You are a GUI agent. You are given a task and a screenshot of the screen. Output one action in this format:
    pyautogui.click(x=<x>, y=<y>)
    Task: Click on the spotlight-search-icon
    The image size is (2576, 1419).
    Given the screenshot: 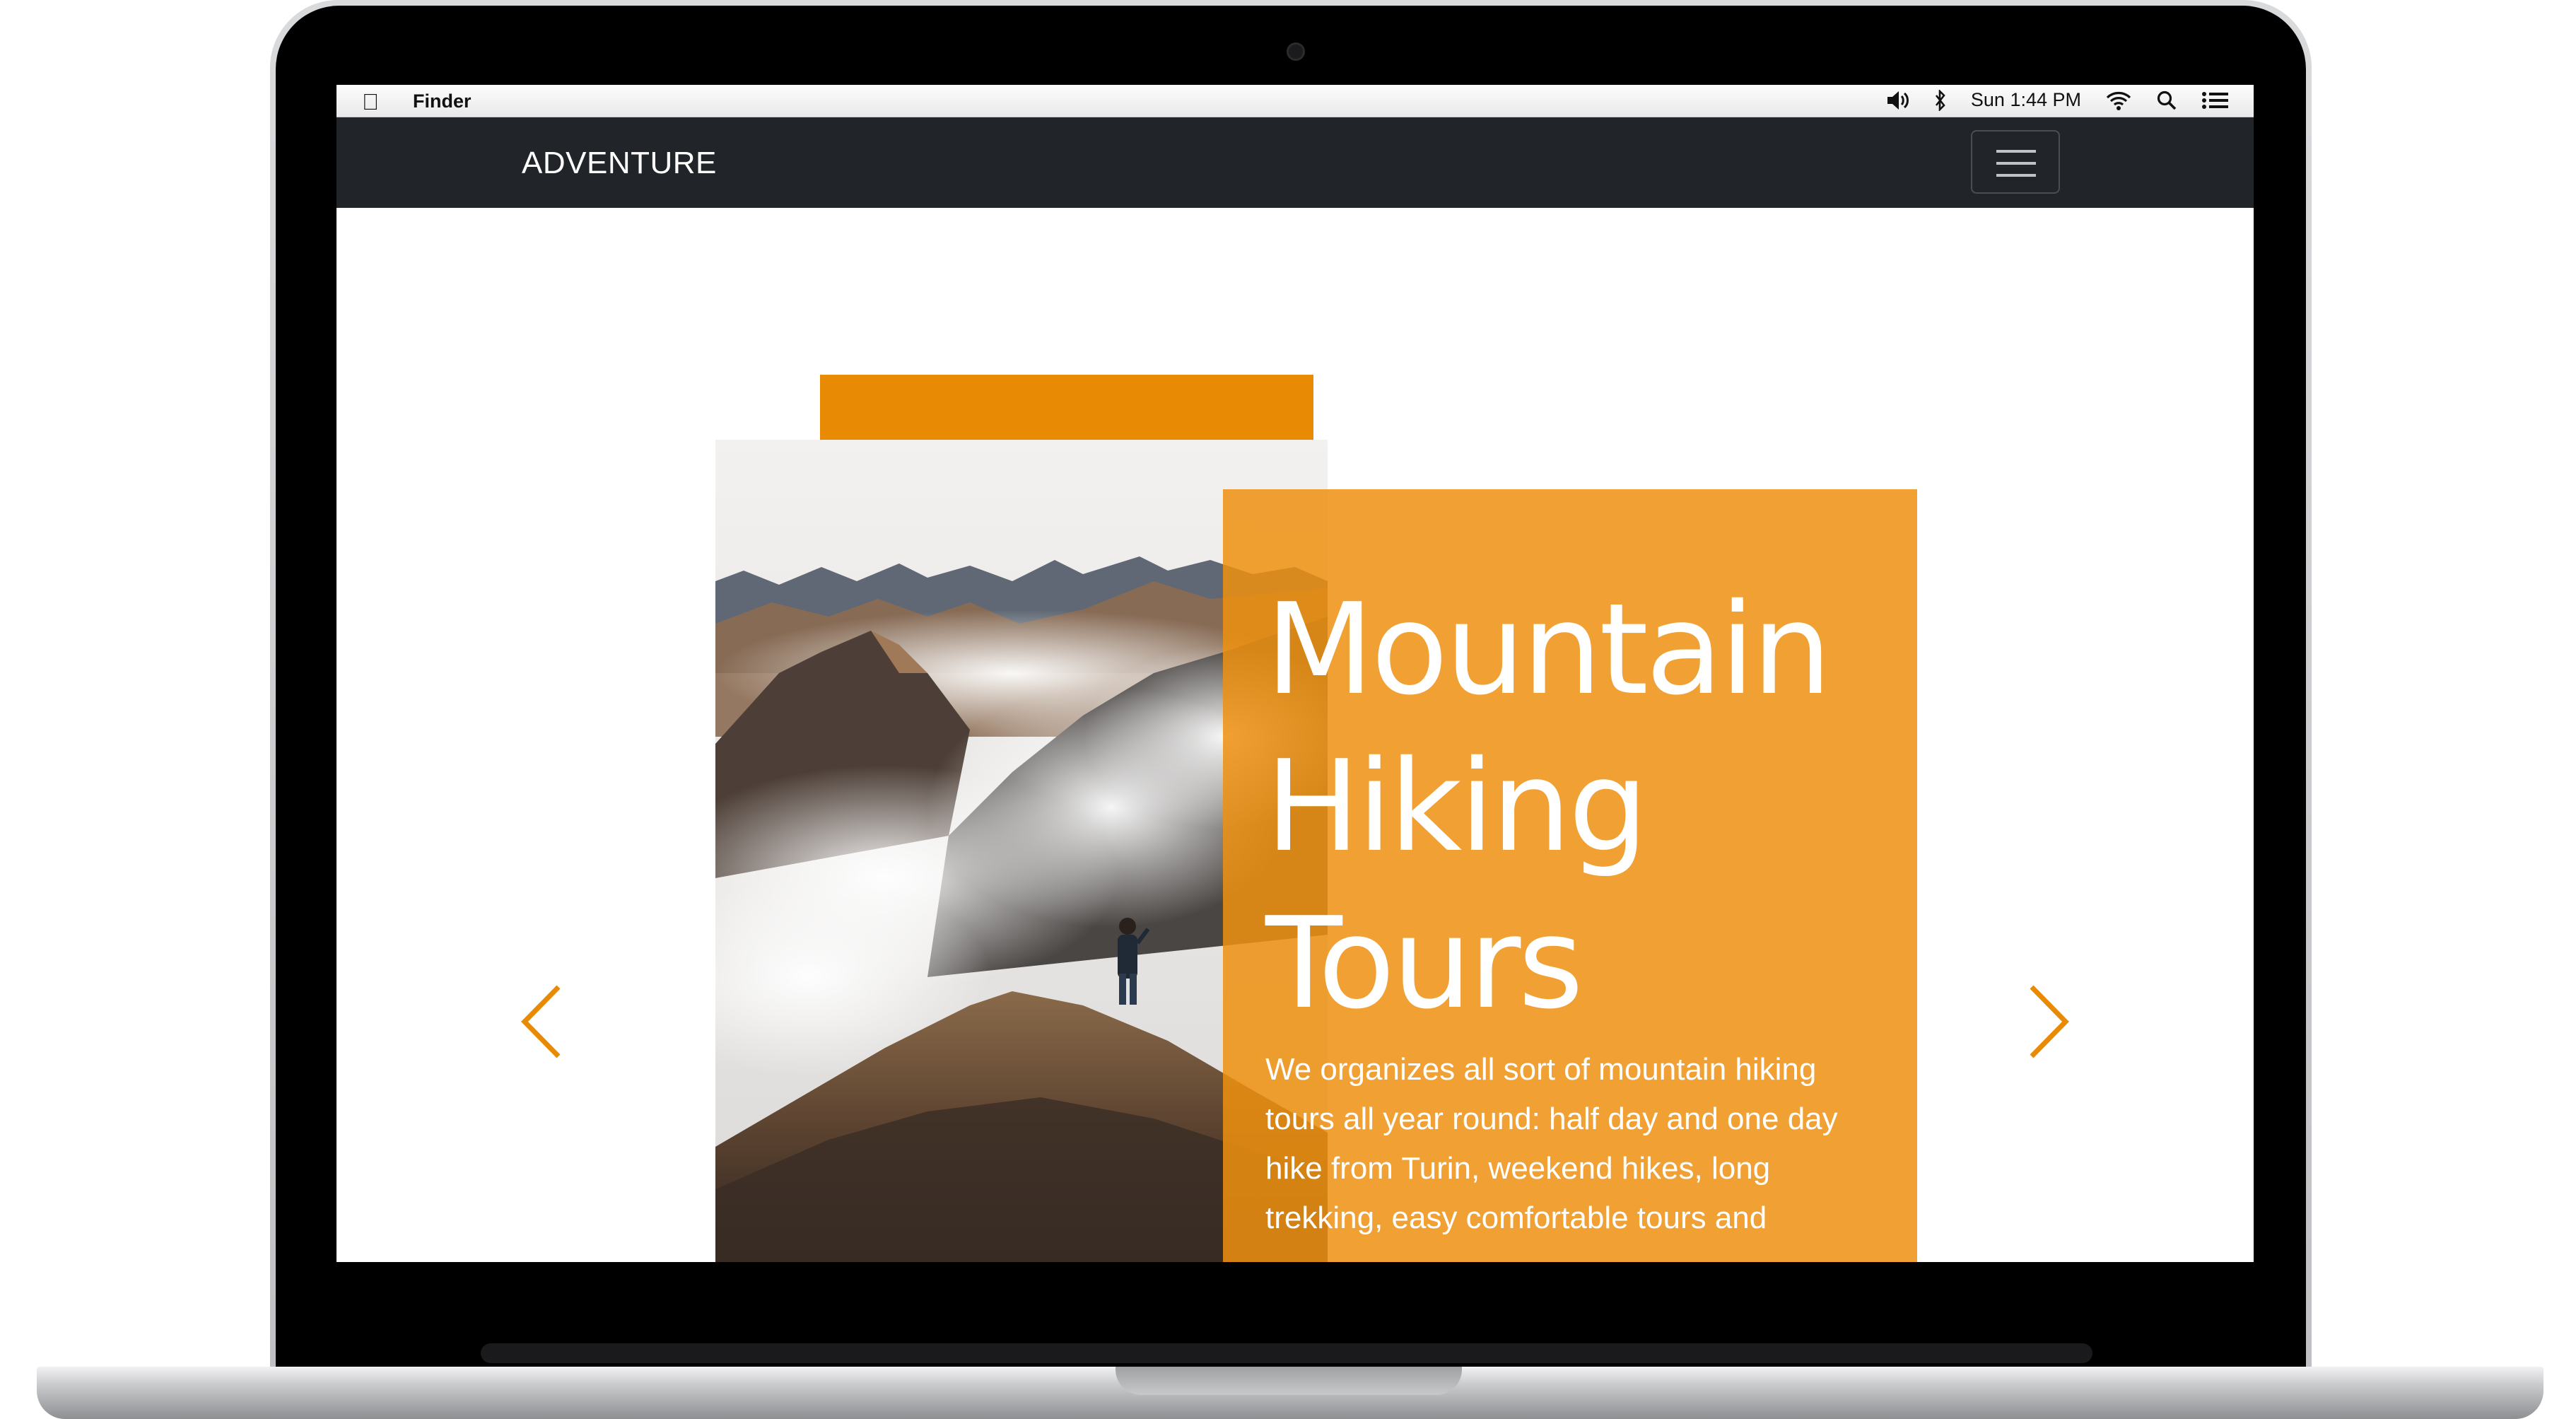 What is the action you would take?
    pyautogui.click(x=2166, y=100)
    